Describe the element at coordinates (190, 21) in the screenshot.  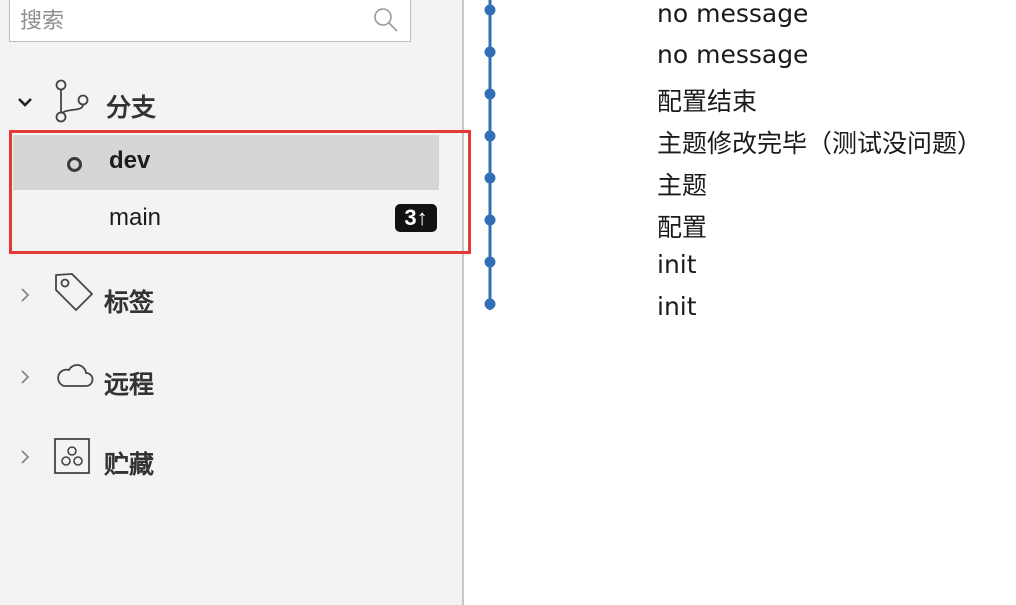
I see `search-input` at that location.